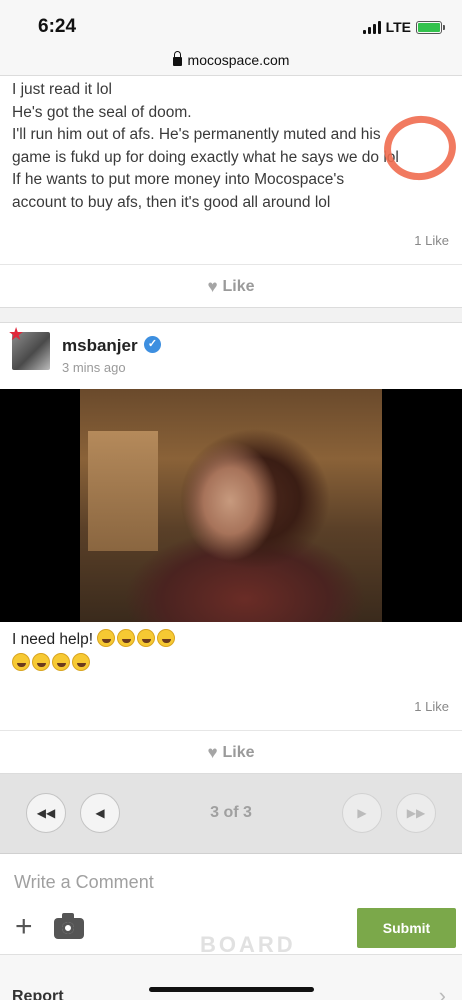  What do you see at coordinates (229, 882) in the screenshot?
I see `comment-input` at bounding box center [229, 882].